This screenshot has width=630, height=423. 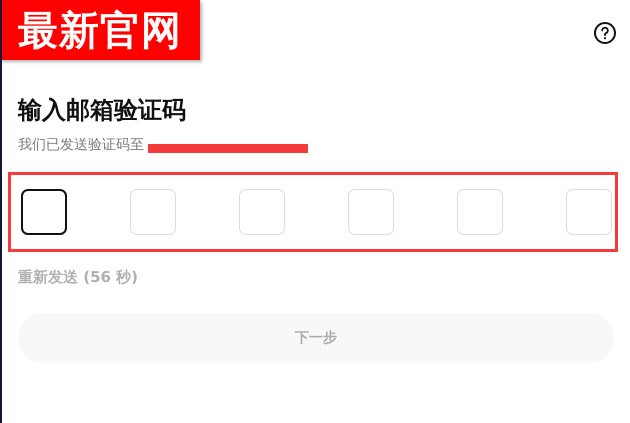 I want to click on sent-to-text: 我们已发送验证码至, so click(x=81, y=145).